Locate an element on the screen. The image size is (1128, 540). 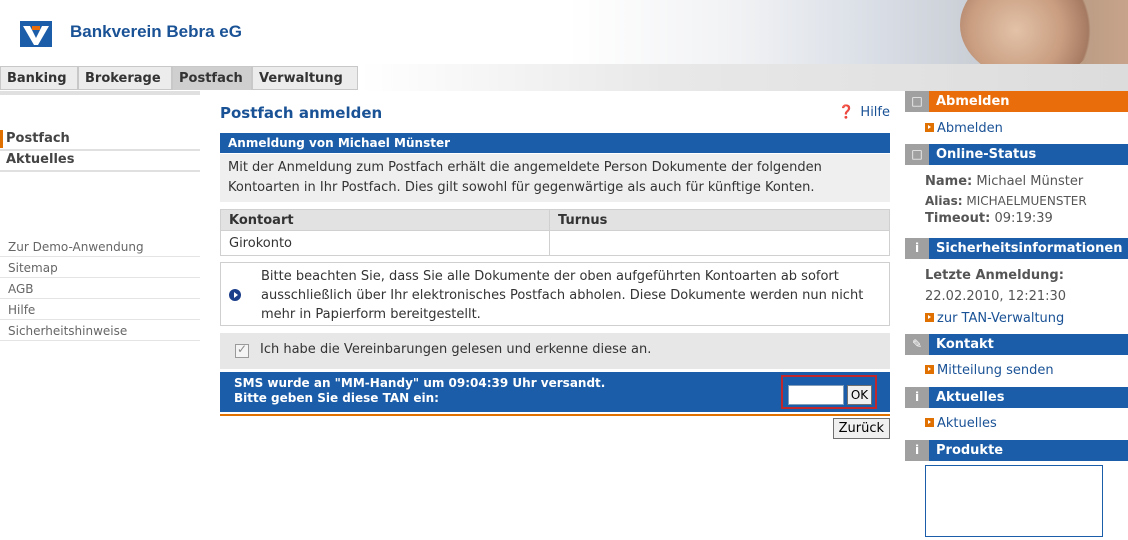
news-header: i Aktuelles is located at coordinates (1016, 397).